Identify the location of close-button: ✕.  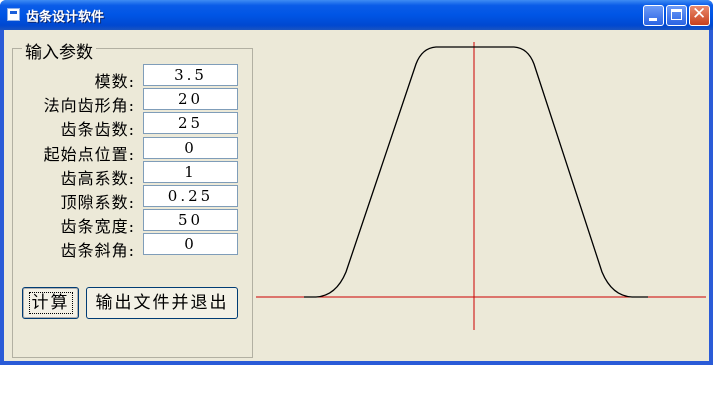
(699, 15).